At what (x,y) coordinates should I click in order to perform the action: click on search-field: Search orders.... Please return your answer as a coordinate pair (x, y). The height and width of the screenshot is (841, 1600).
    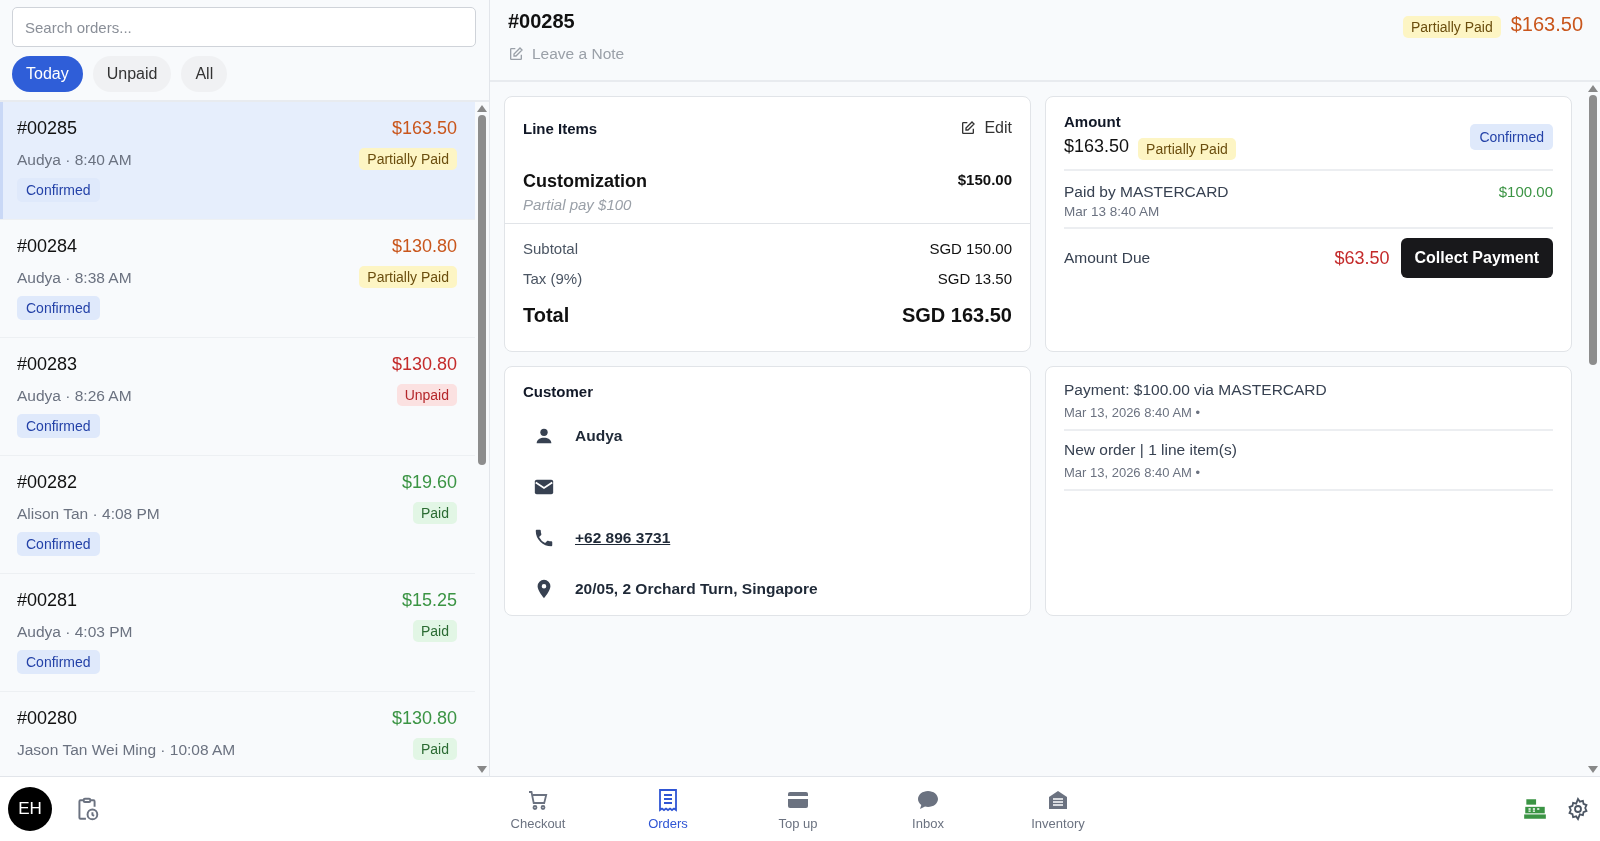
    Looking at the image, I should click on (244, 27).